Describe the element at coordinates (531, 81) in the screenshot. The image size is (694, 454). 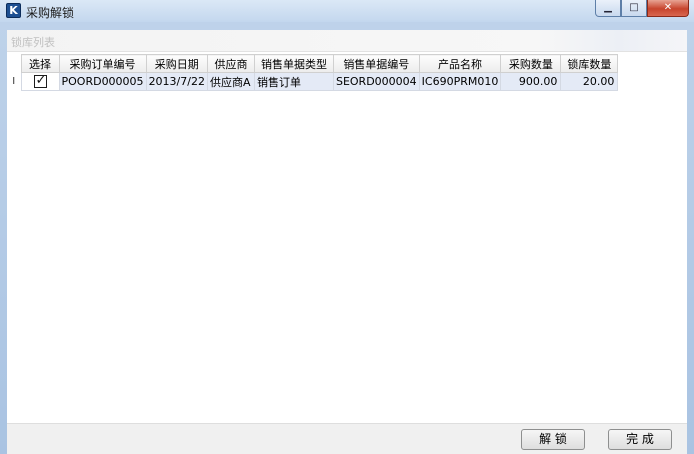
I see `purchase-qty-cell: 900.00` at that location.